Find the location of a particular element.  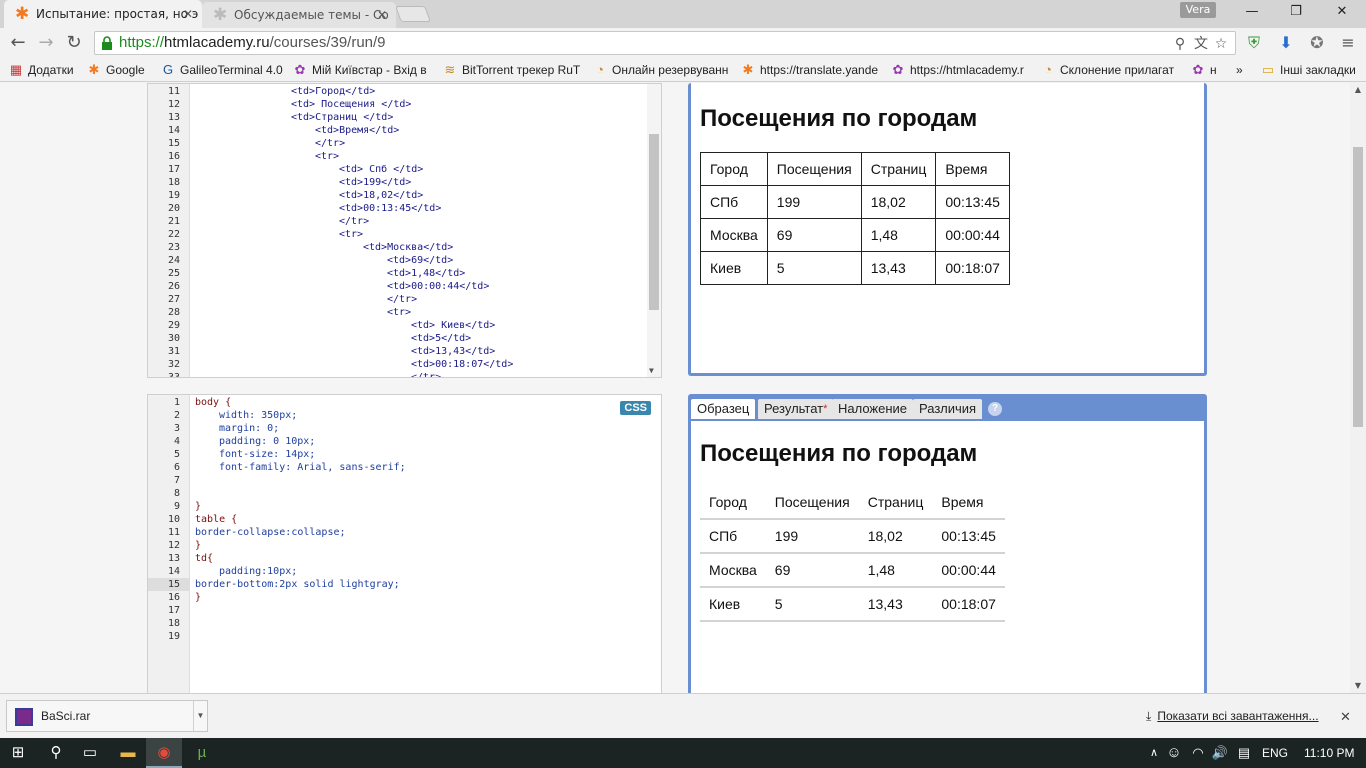

line-number: 1 is located at coordinates (176, 402).